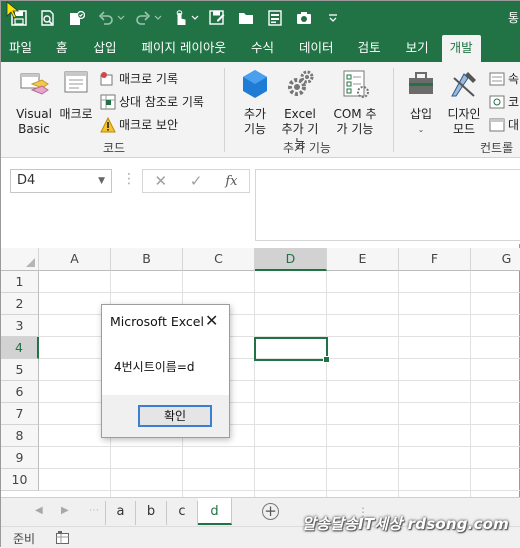 The height and width of the screenshot is (548, 520). Describe the element at coordinates (20, 480) in the screenshot. I see `row-header-10: 10` at that location.